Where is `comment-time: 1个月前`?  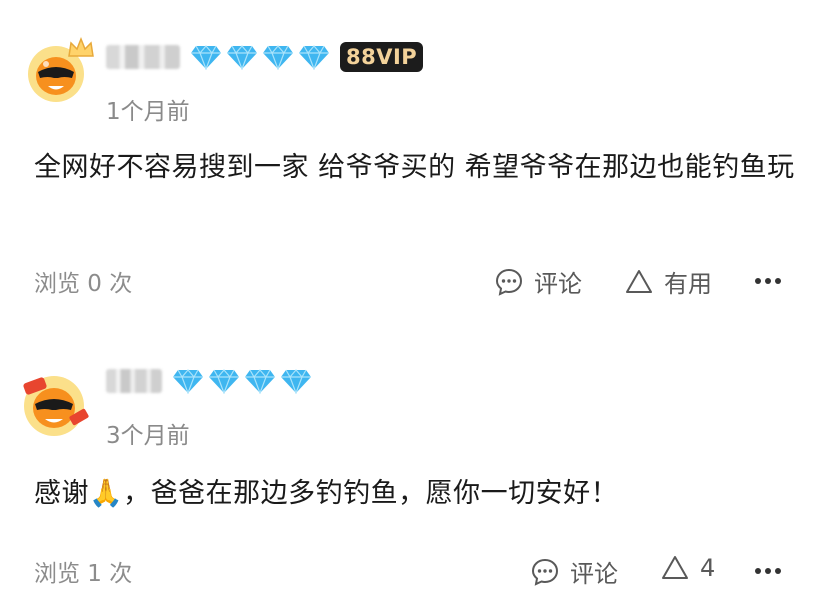
comment-time: 1个月前 is located at coordinates (148, 112).